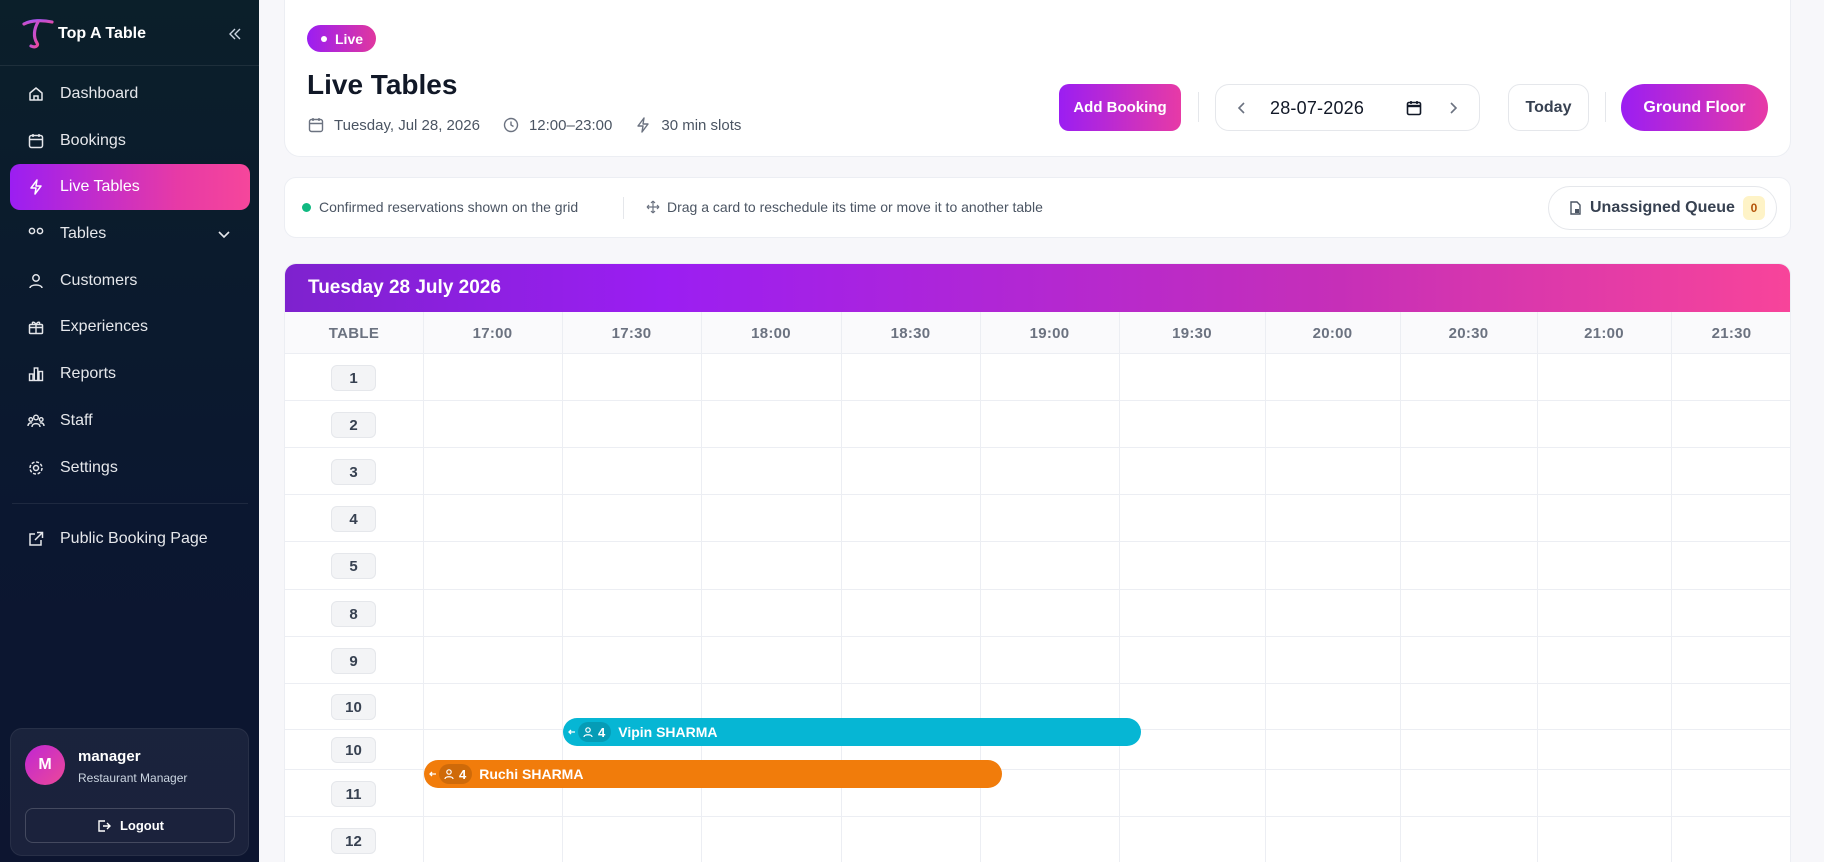  What do you see at coordinates (653, 207) in the screenshot?
I see `move-icon` at bounding box center [653, 207].